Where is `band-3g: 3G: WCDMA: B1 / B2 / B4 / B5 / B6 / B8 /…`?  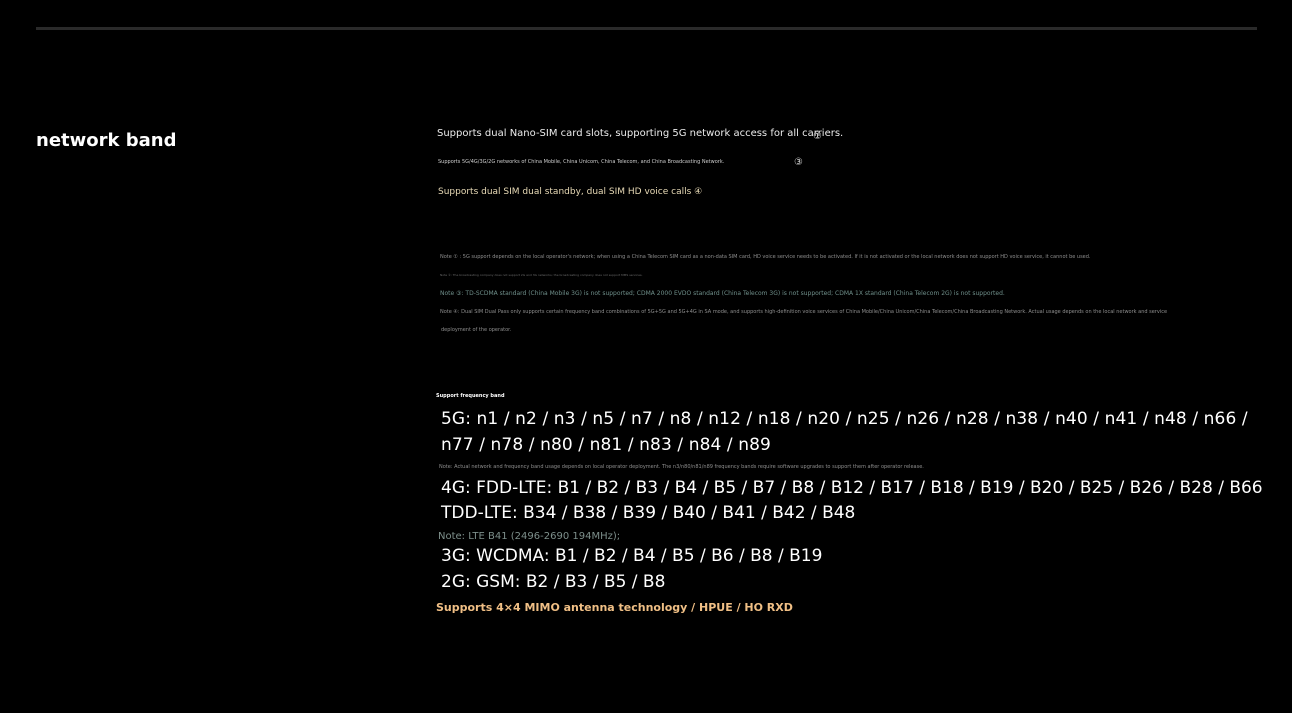
band-3g: 3G: WCDMA: B1 / B2 / B4 / B5 / B6 / B8 /… is located at coordinates (632, 556).